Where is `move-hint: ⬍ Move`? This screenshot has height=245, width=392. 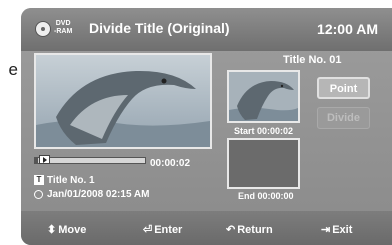
move-hint: ⬍ Move is located at coordinates (66, 229).